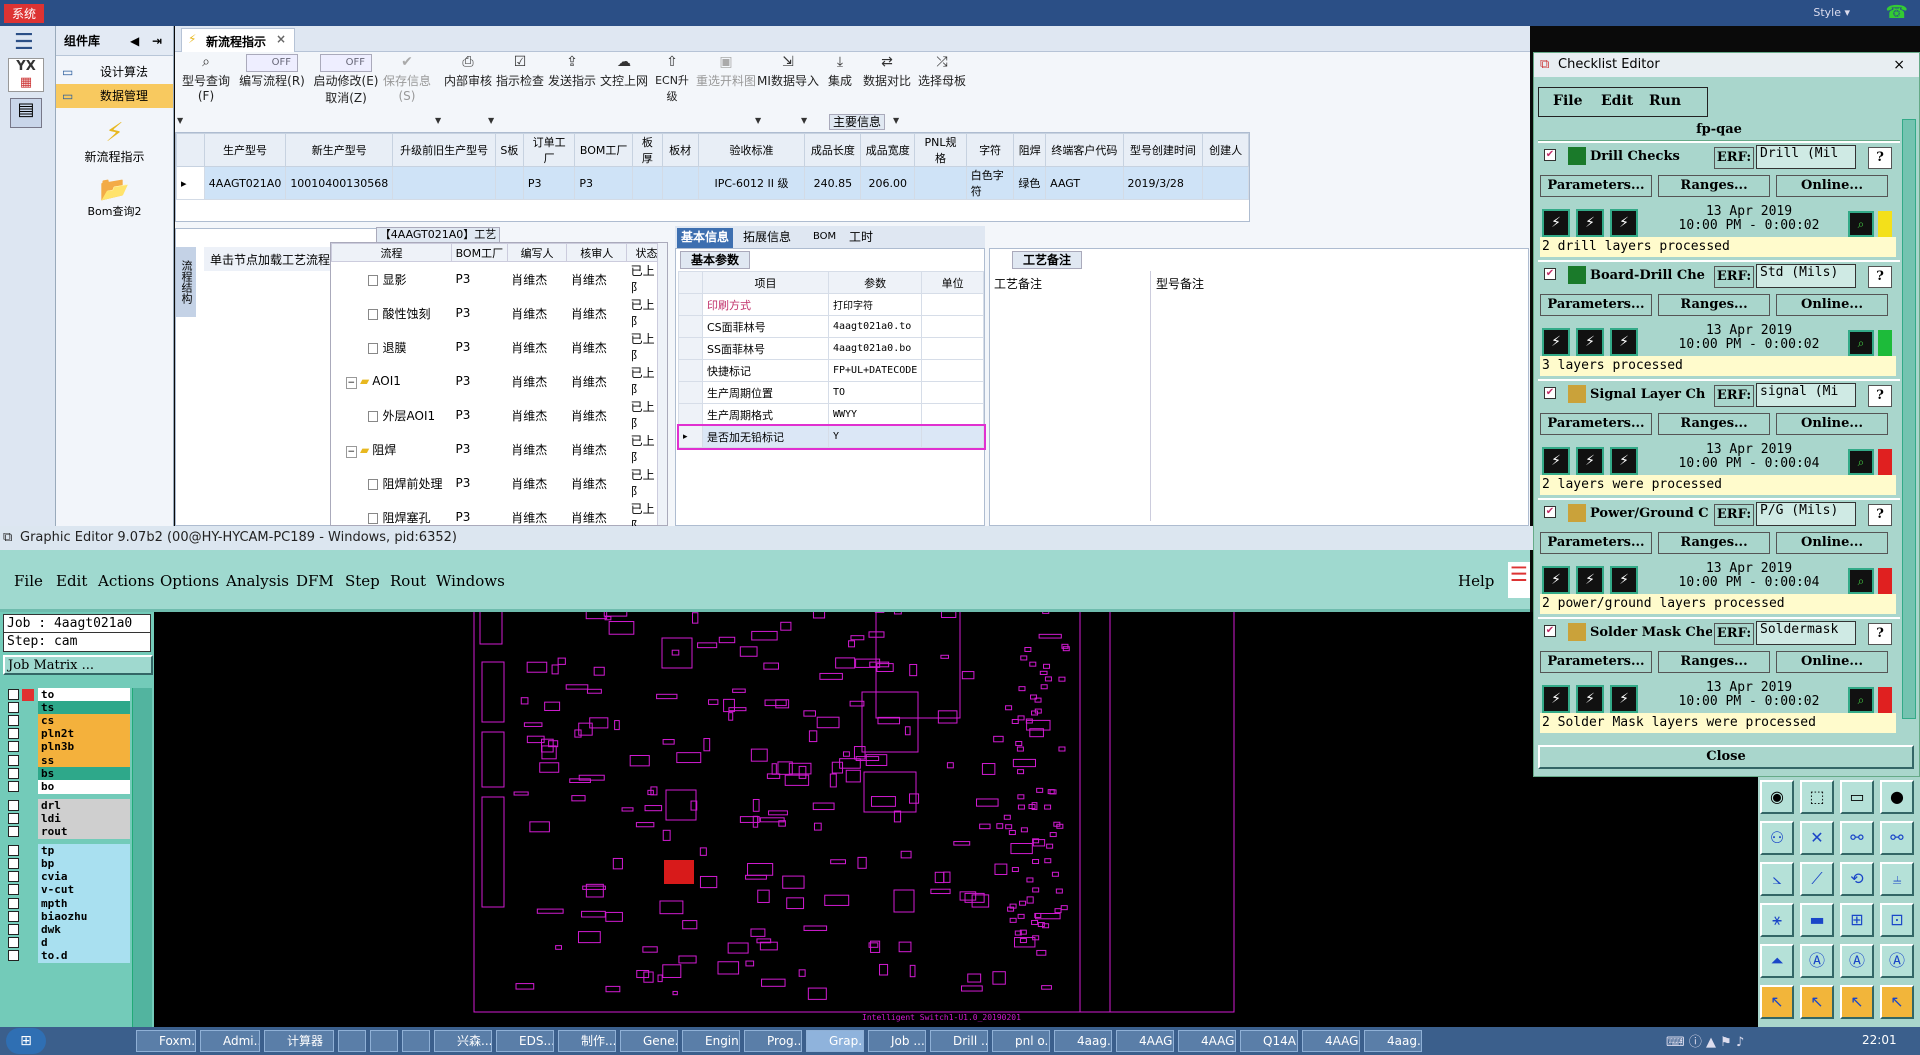  What do you see at coordinates (69, 747) in the screenshot?
I see `layer-item: pln3b` at bounding box center [69, 747].